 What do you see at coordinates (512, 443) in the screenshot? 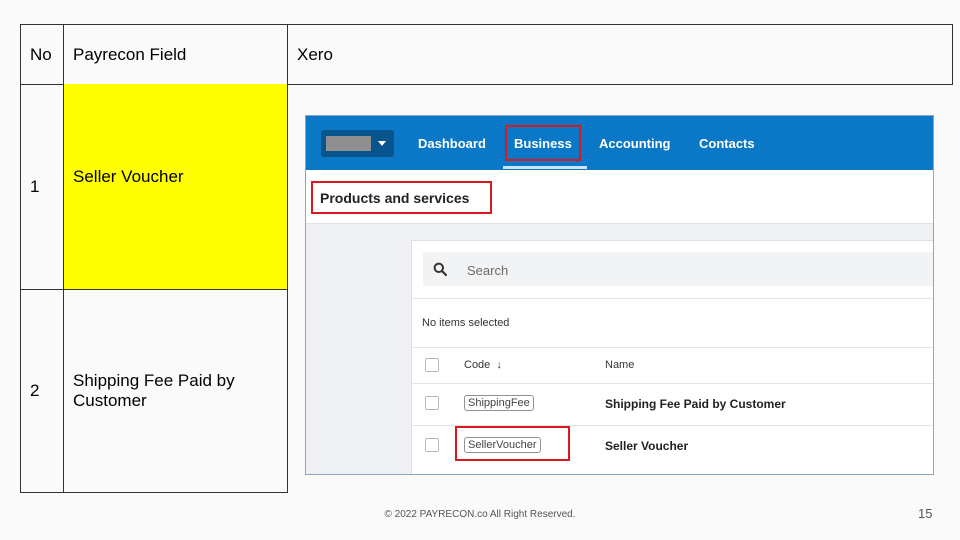
I see `highlight-box-sellervoucher-code` at bounding box center [512, 443].